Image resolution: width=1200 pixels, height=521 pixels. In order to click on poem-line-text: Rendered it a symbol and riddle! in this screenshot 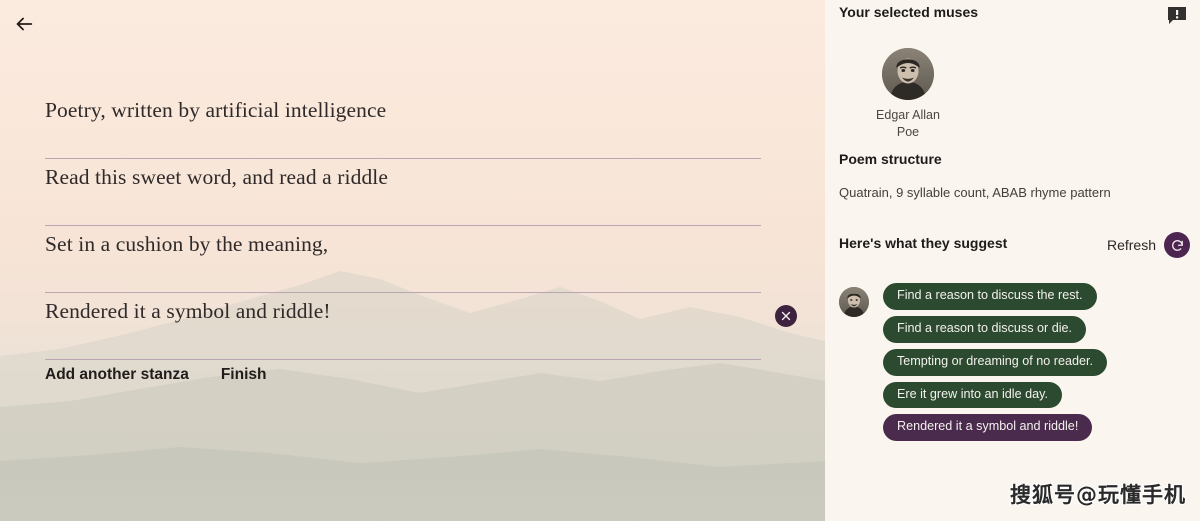, I will do `click(188, 311)`.